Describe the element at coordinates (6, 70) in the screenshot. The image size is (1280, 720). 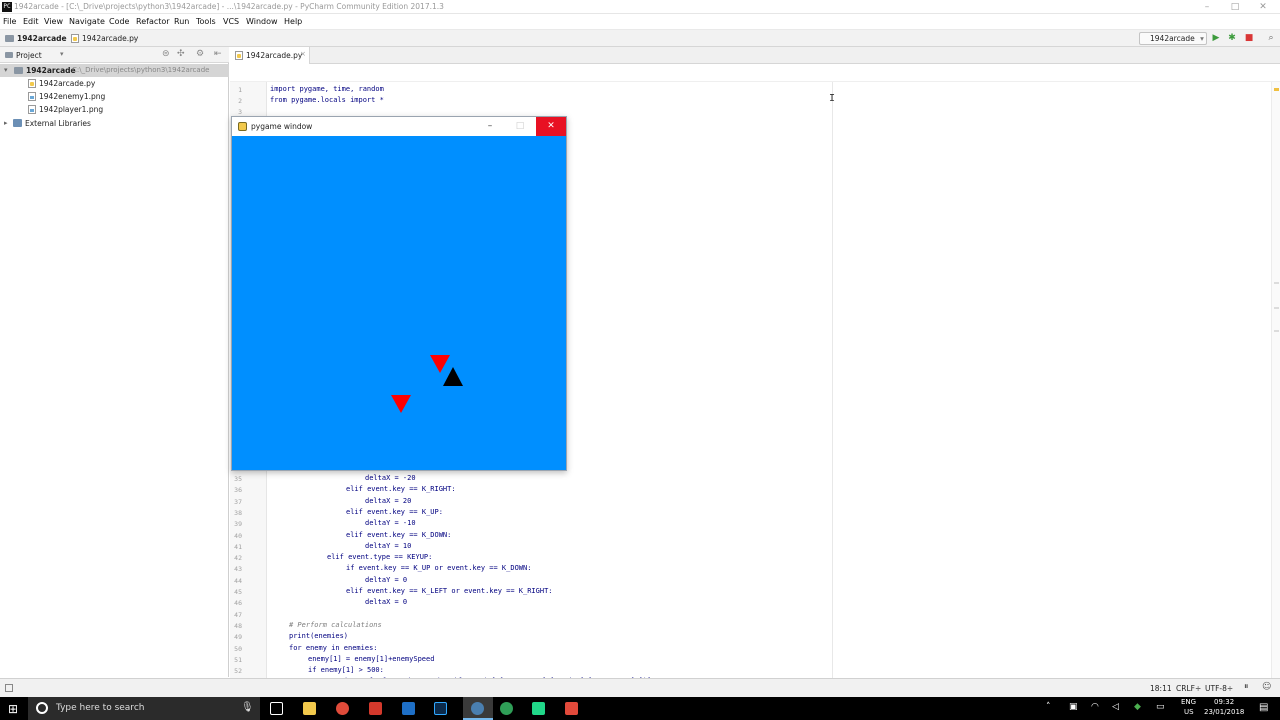
I see `tree-expand-icon: ▾` at that location.